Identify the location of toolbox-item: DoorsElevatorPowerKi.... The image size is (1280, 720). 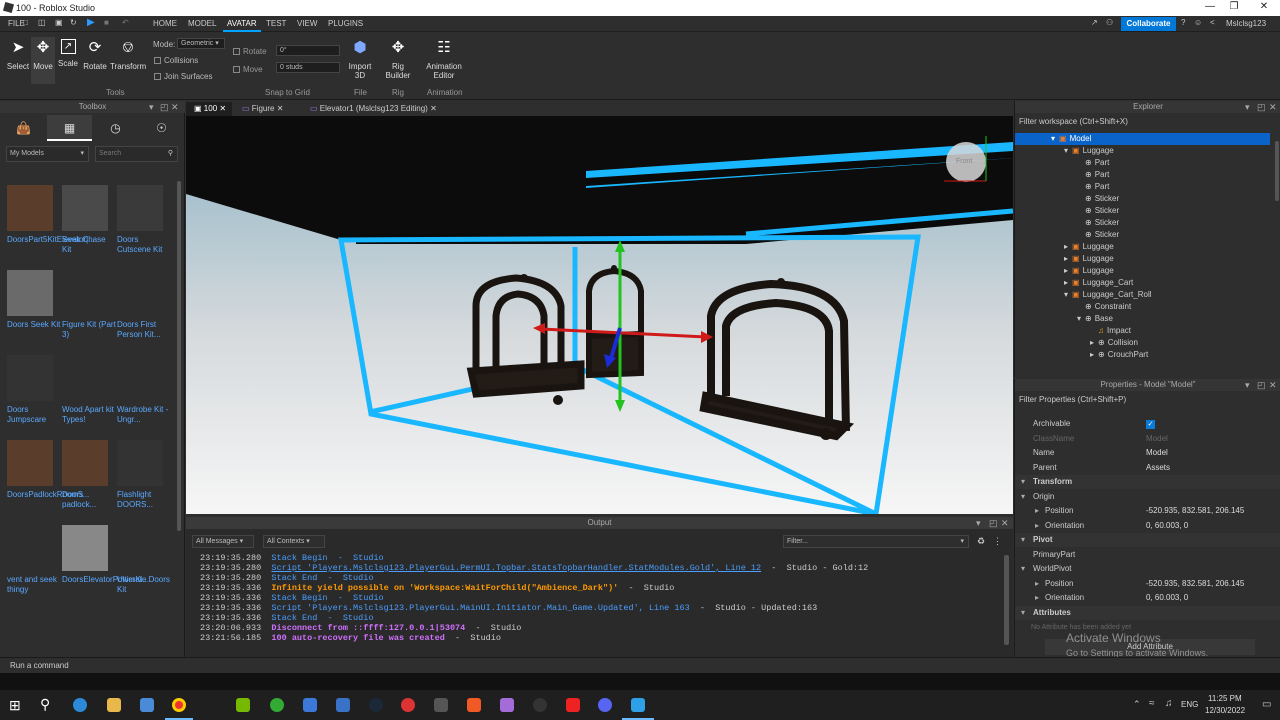
(105, 555).